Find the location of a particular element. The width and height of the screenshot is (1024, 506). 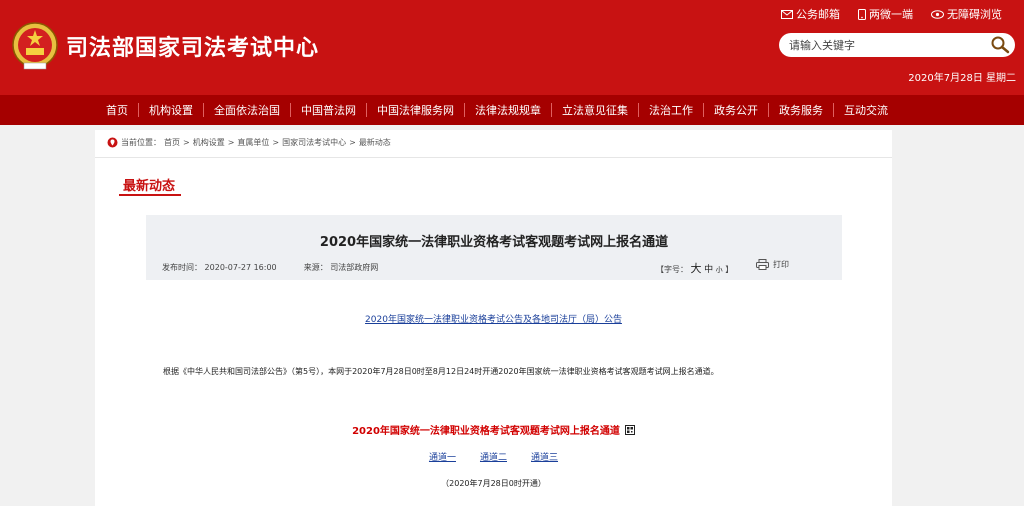

channel-link-1: 通道一 is located at coordinates (442, 456).